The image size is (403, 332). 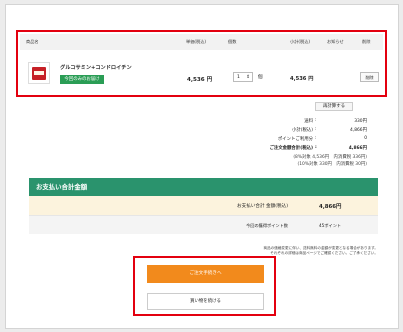 I want to click on payment-total-row: お支払い合計 金額(税込) 4,866円, so click(x=203, y=206).